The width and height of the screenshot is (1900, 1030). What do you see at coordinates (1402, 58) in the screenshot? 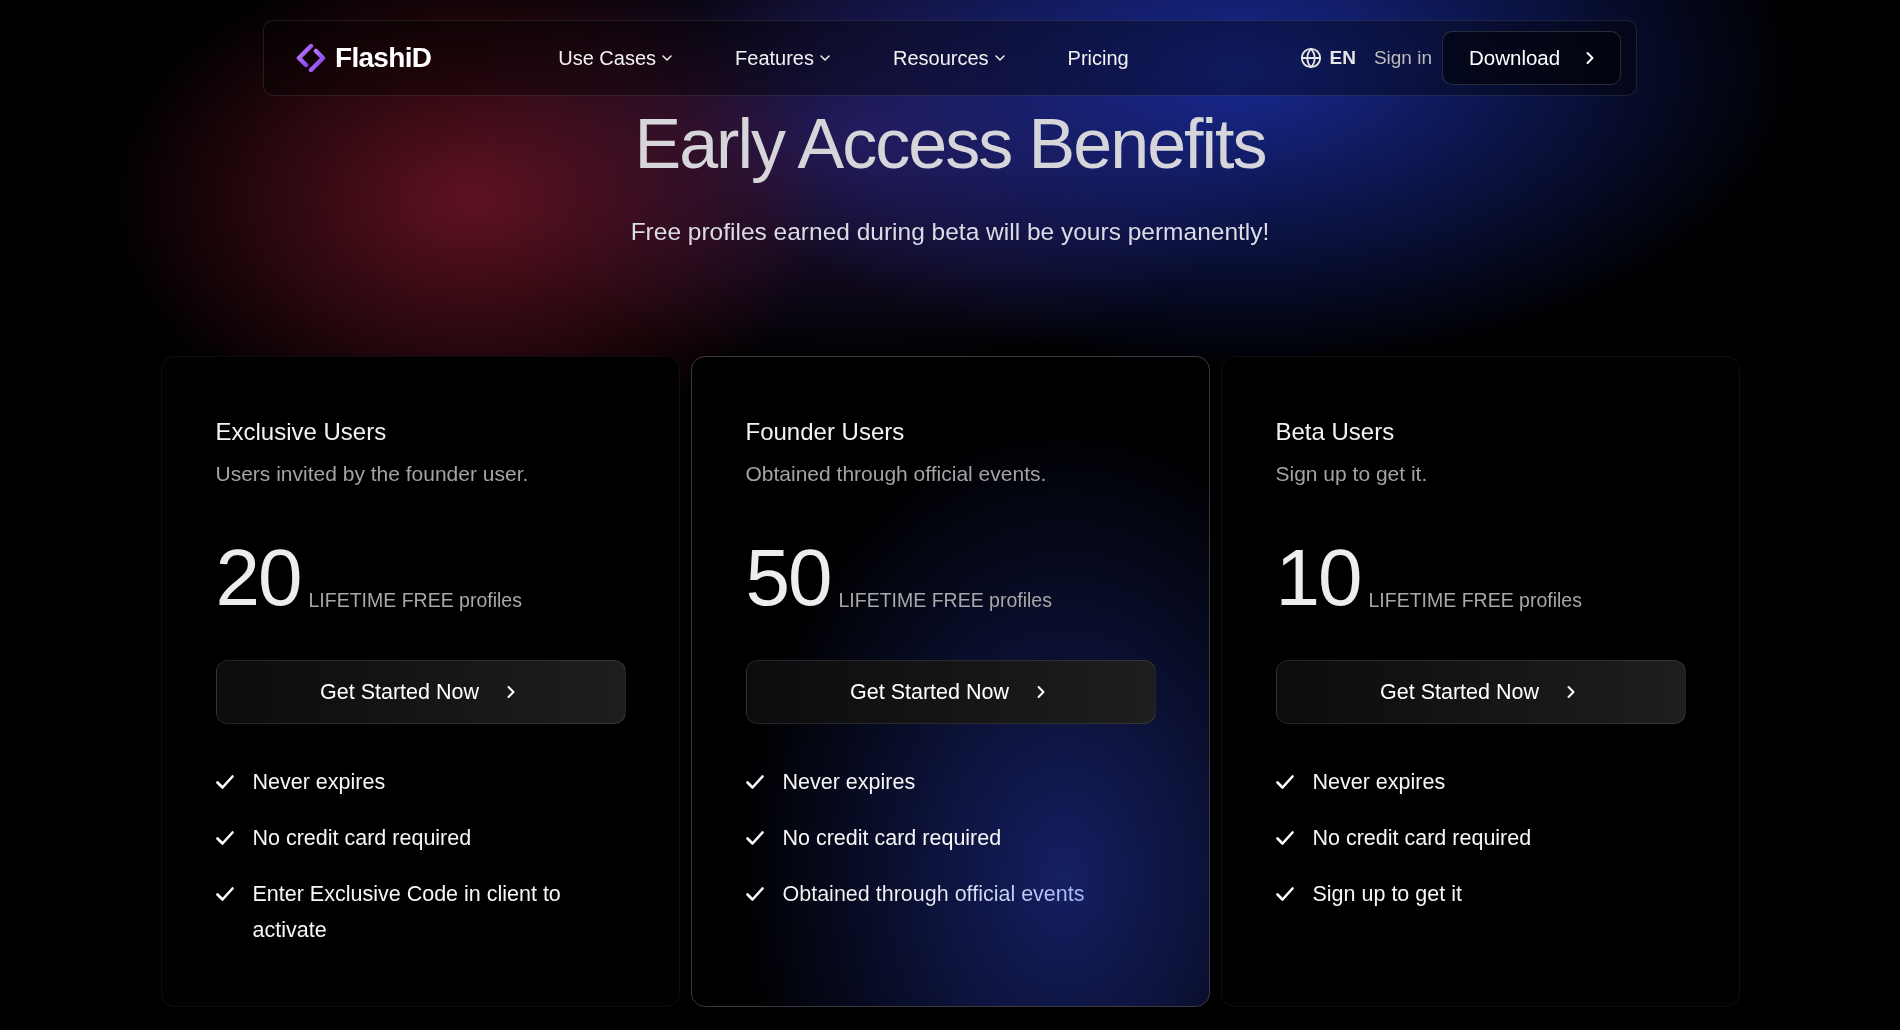
I see `sign-in-link: Sign in` at bounding box center [1402, 58].